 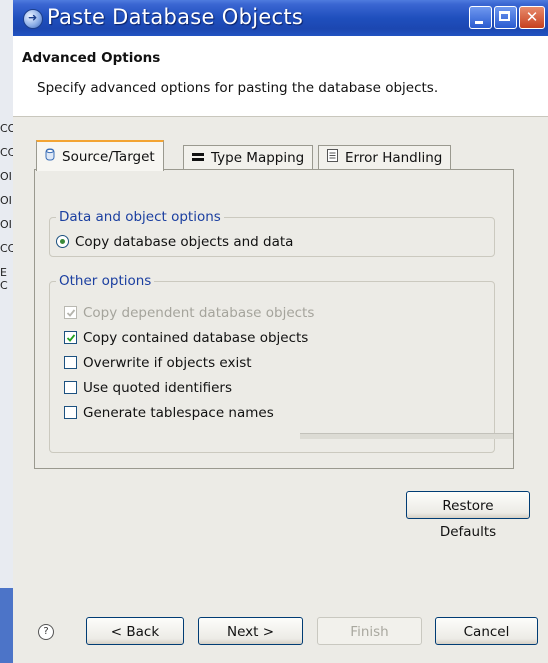 I want to click on tab-type-mapping: Type Mapping, so click(x=248, y=157).